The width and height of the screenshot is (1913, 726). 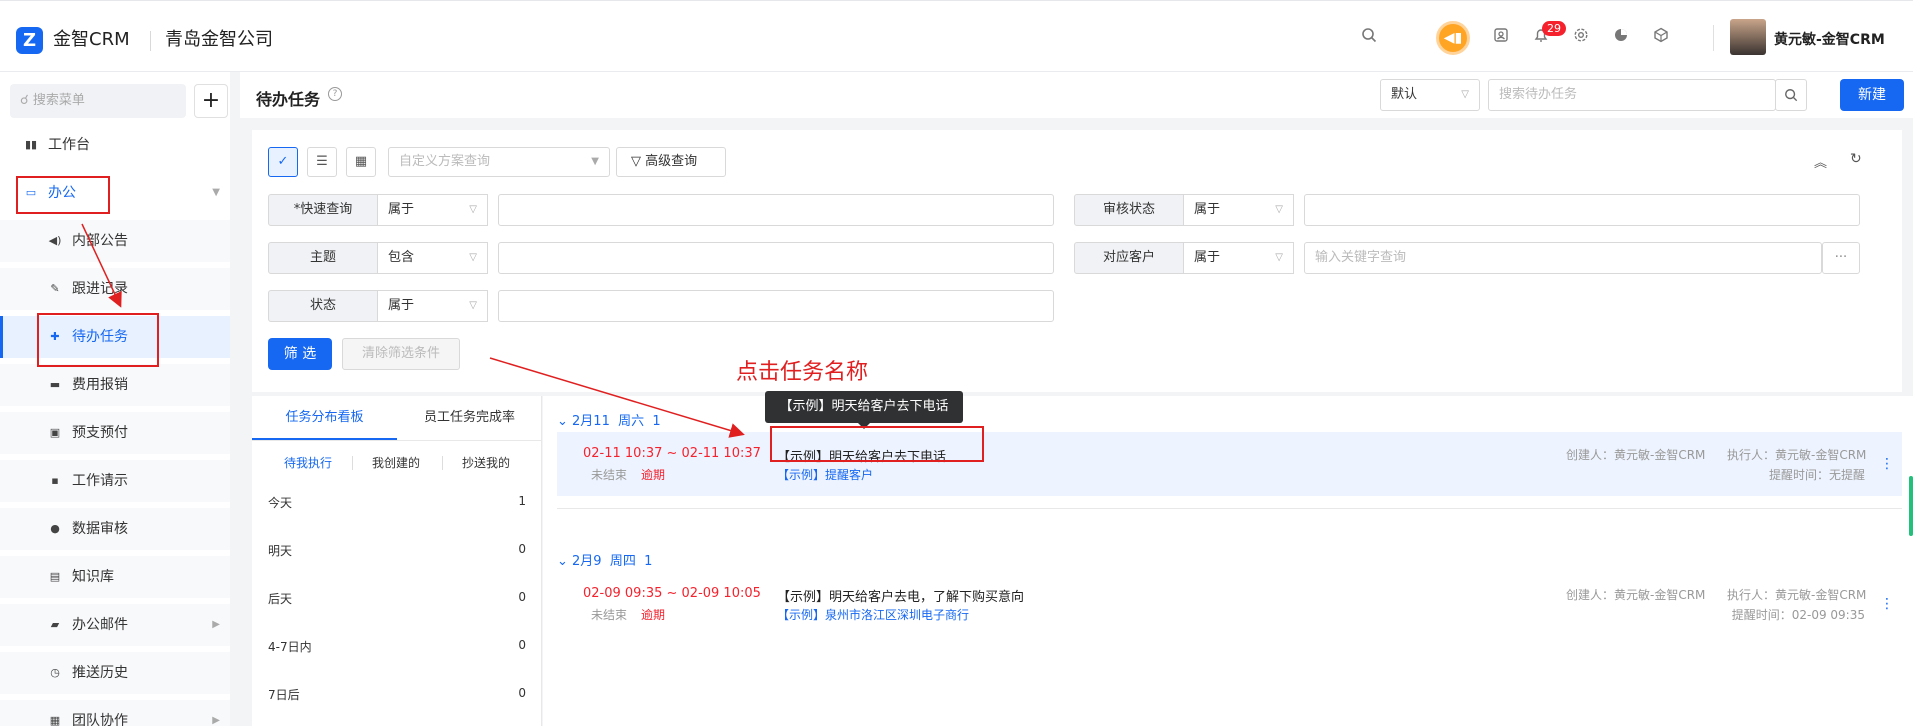 I want to click on annotation-arrows, so click(x=413, y=330).